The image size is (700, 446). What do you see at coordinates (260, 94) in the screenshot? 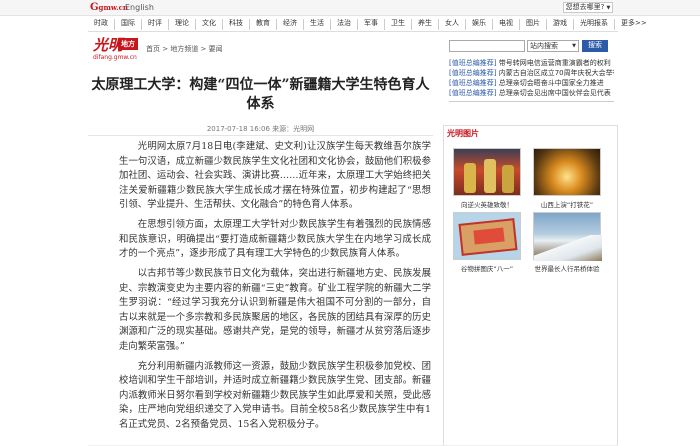
I see `article-title: 太原理工大学：构建“四位一体”新疆籍大学生特色育人体系` at bounding box center [260, 94].